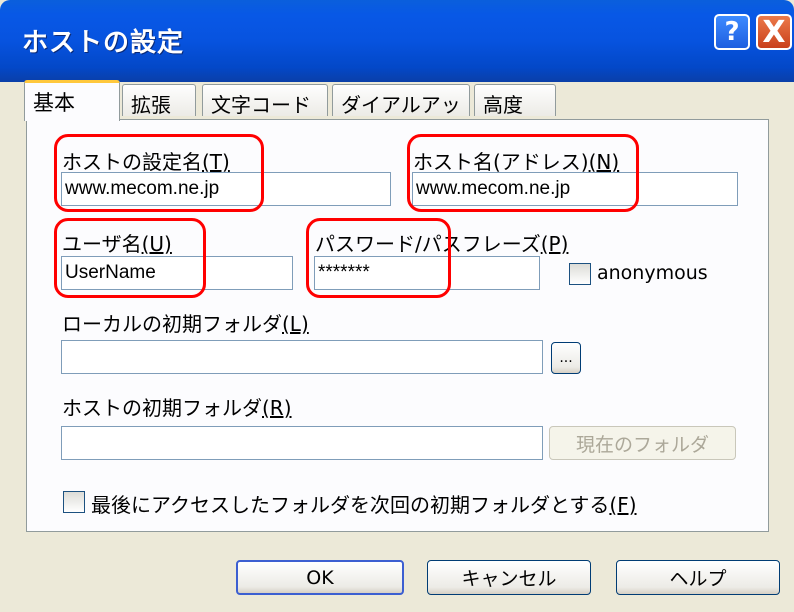 The height and width of the screenshot is (612, 794). What do you see at coordinates (103, 43) in the screenshot?
I see `window-title: ホストの設定` at bounding box center [103, 43].